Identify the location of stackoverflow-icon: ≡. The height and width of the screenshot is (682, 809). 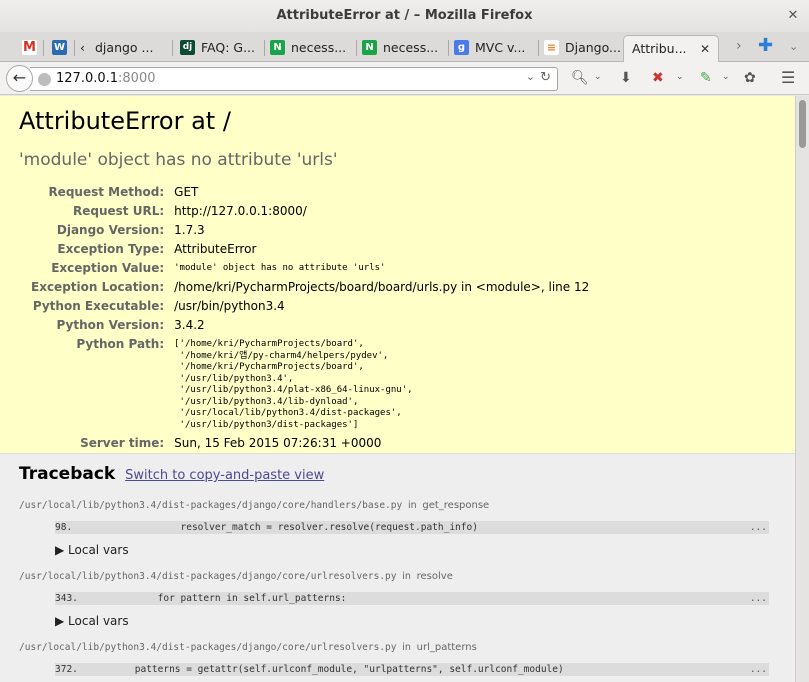
(551, 47).